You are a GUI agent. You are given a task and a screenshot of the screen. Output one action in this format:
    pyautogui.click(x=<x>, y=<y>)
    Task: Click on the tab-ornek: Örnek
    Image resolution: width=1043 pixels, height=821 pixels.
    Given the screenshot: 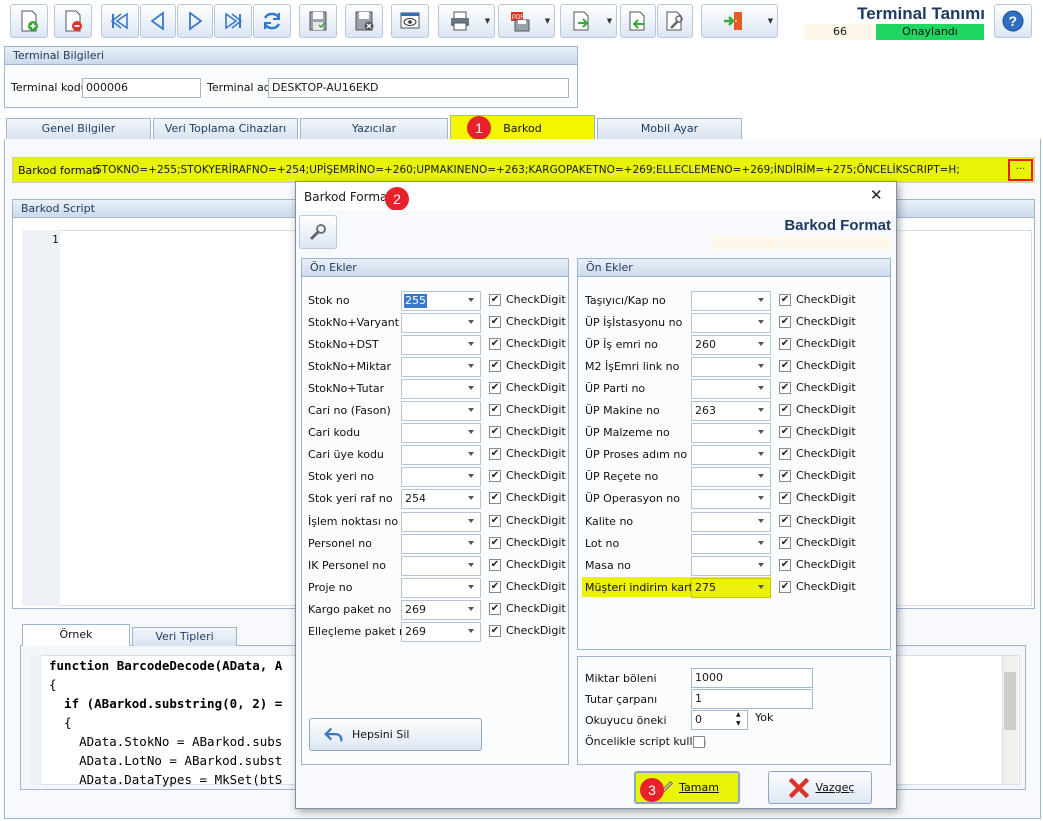 What is the action you would take?
    pyautogui.click(x=76, y=635)
    